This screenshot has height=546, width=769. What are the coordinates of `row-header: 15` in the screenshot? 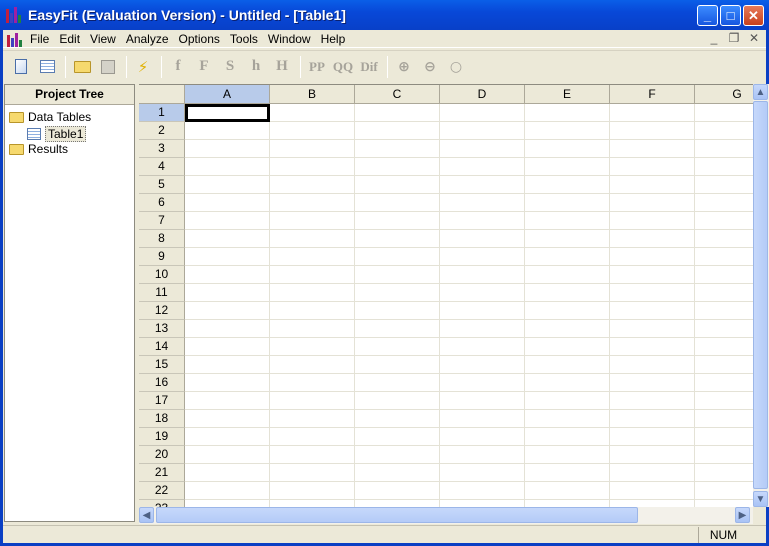 It's located at (162, 365).